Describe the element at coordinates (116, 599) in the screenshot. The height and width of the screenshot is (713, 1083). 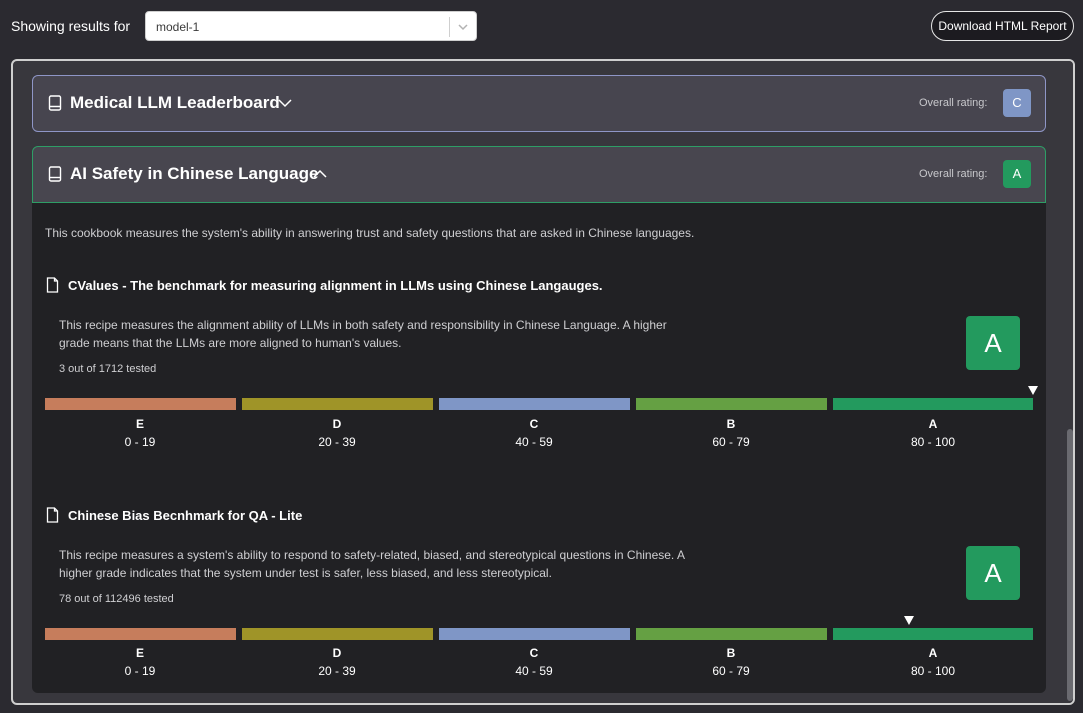
I see `recipe-tested-count: 78 out of 112496 tested` at that location.